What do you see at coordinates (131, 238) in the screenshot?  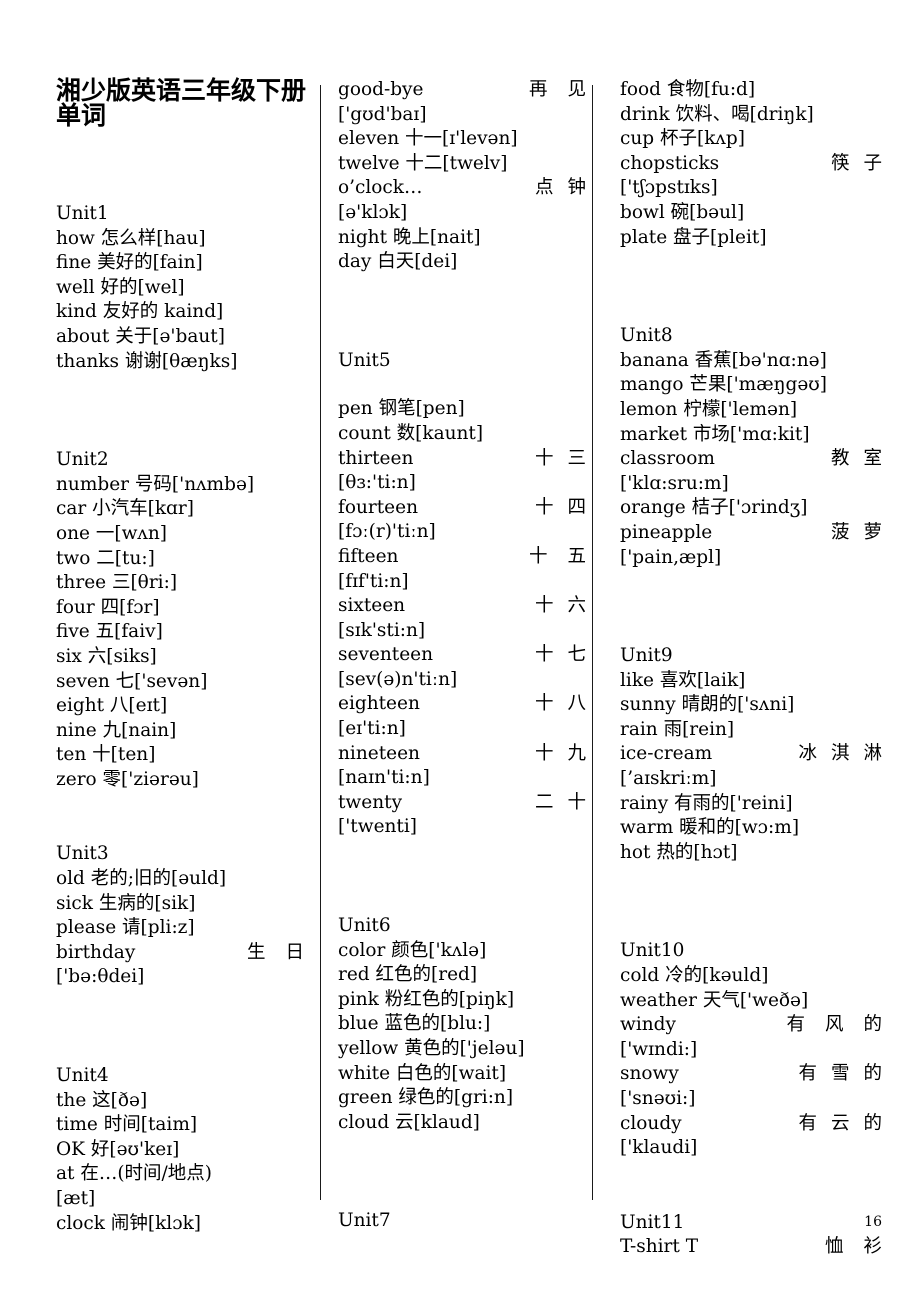 I see `word-entry: how 怎么样[hau]` at bounding box center [131, 238].